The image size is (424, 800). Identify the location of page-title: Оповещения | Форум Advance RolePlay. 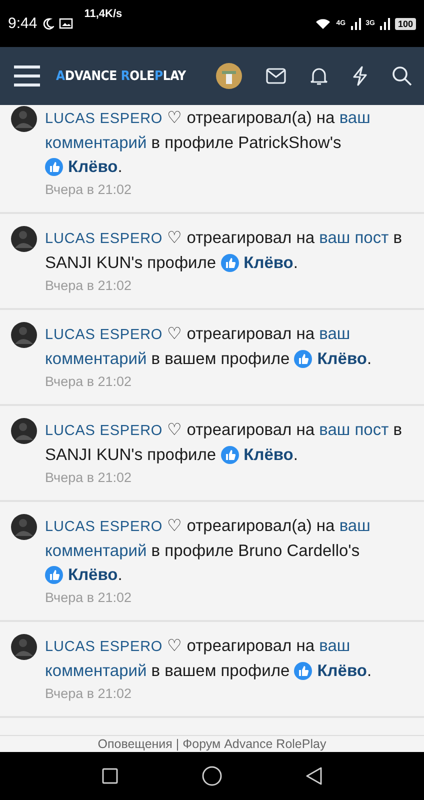
(212, 743).